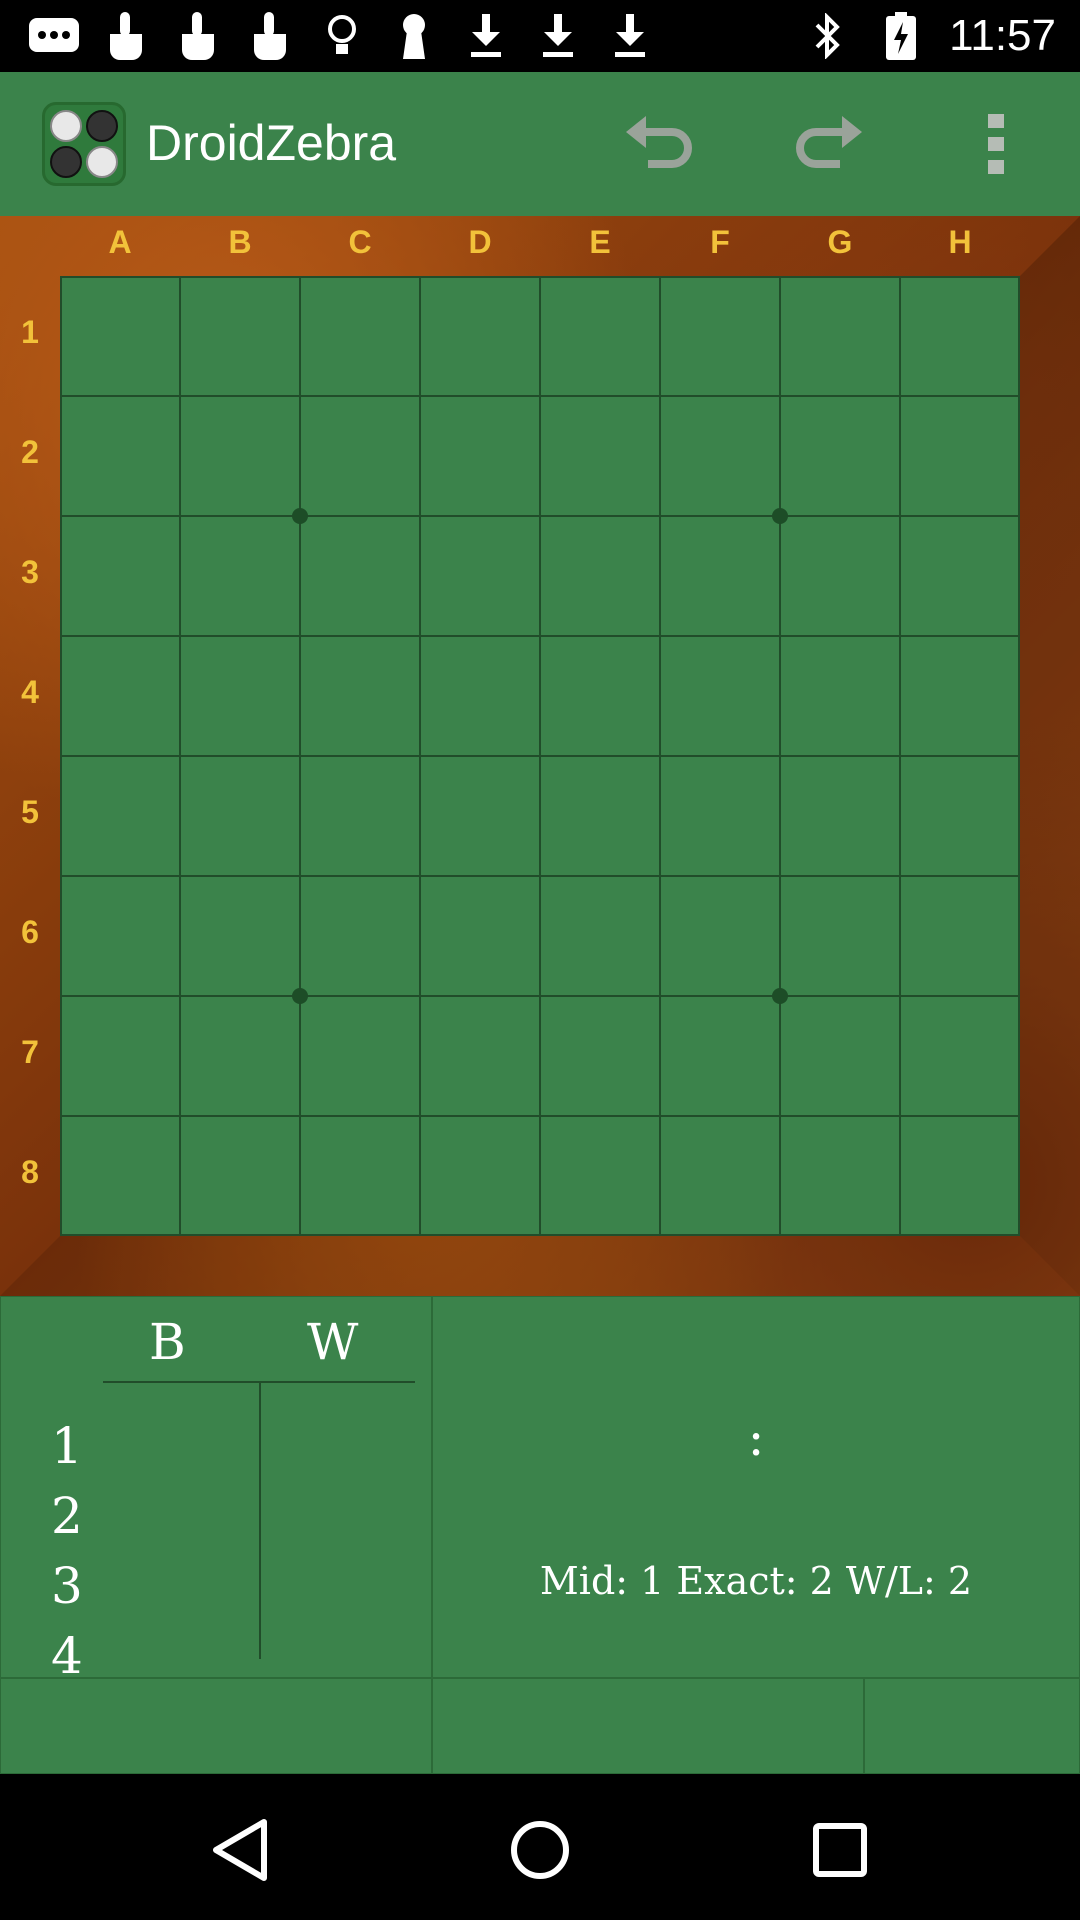 The width and height of the screenshot is (1080, 1920). What do you see at coordinates (67, 1516) in the screenshot?
I see `move-number: 2` at bounding box center [67, 1516].